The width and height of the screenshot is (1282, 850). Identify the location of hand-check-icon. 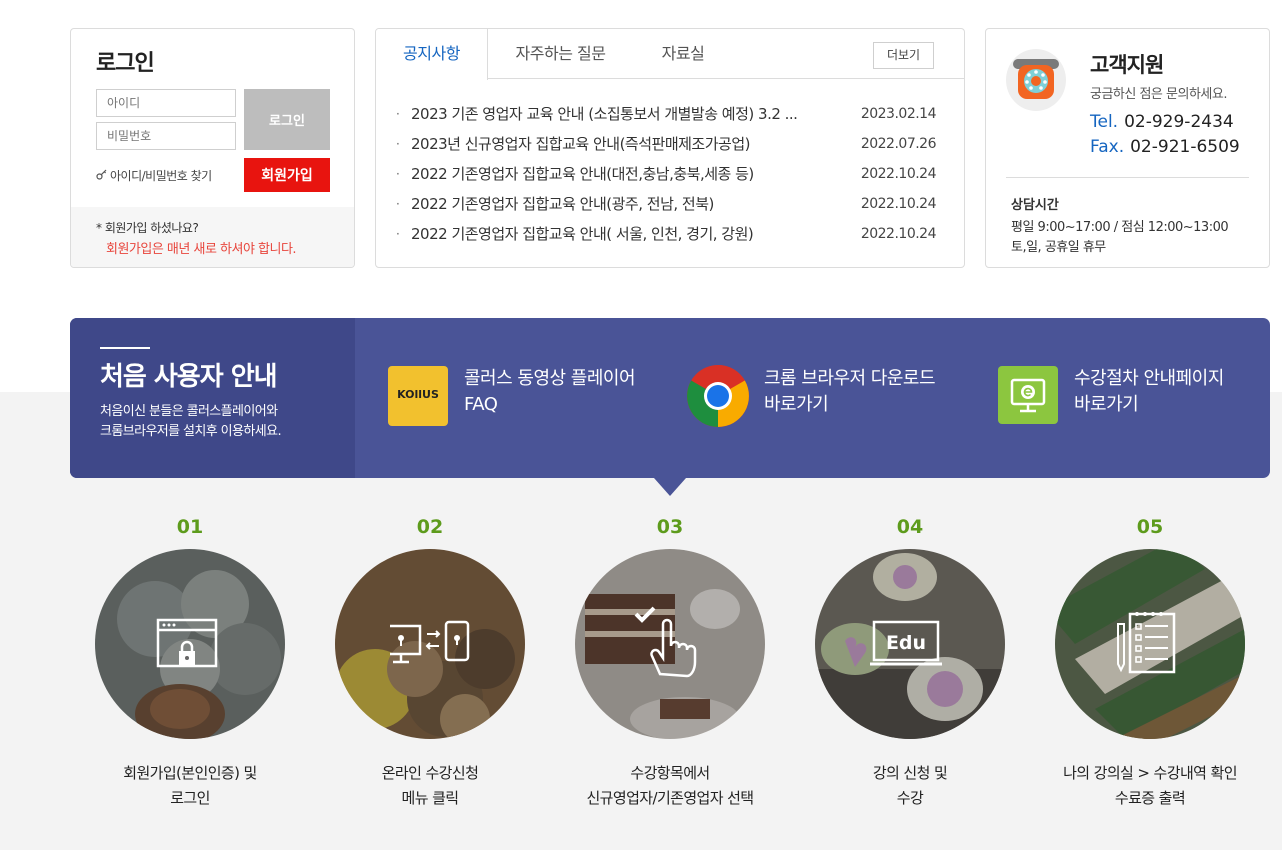
(665, 642).